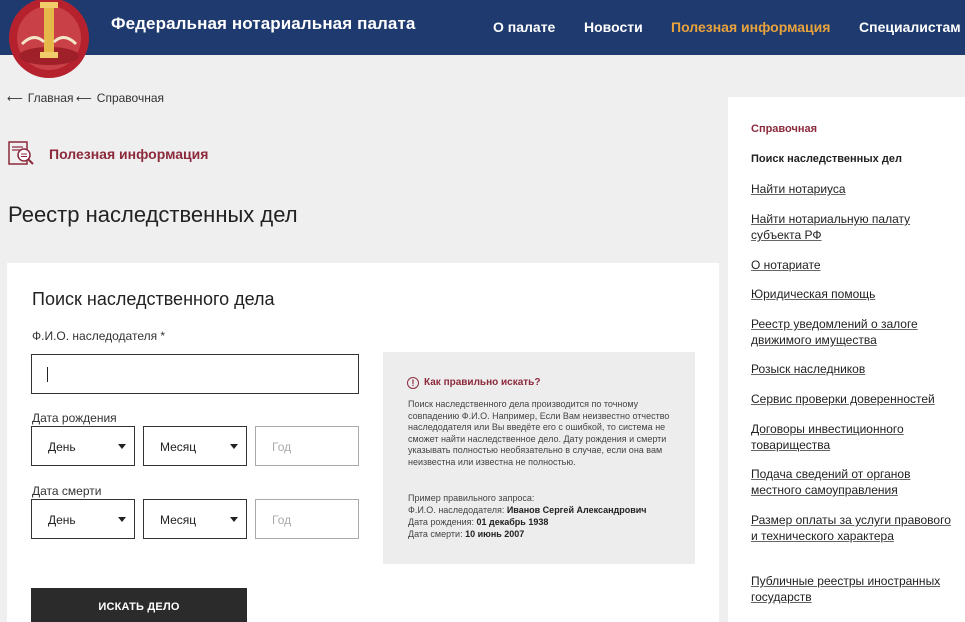 The height and width of the screenshot is (622, 965). Describe the element at coordinates (83, 519) in the screenshot. I see `death-day-select: День` at that location.